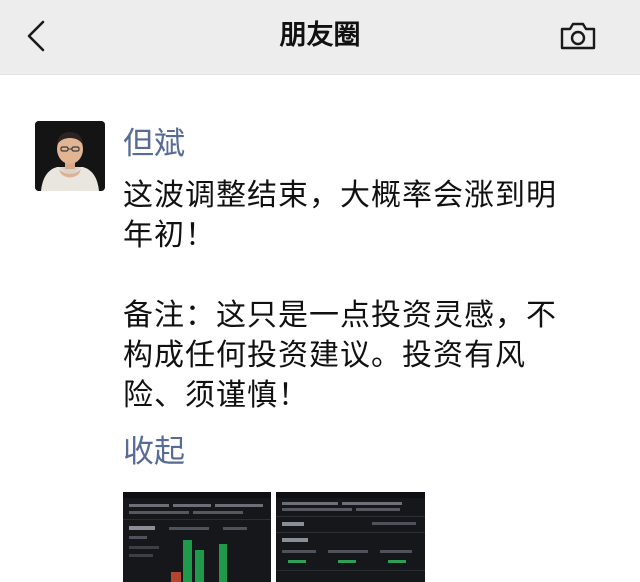 This screenshot has width=640, height=582. What do you see at coordinates (154, 452) in the screenshot?
I see `collapse-link: 收起` at bounding box center [154, 452].